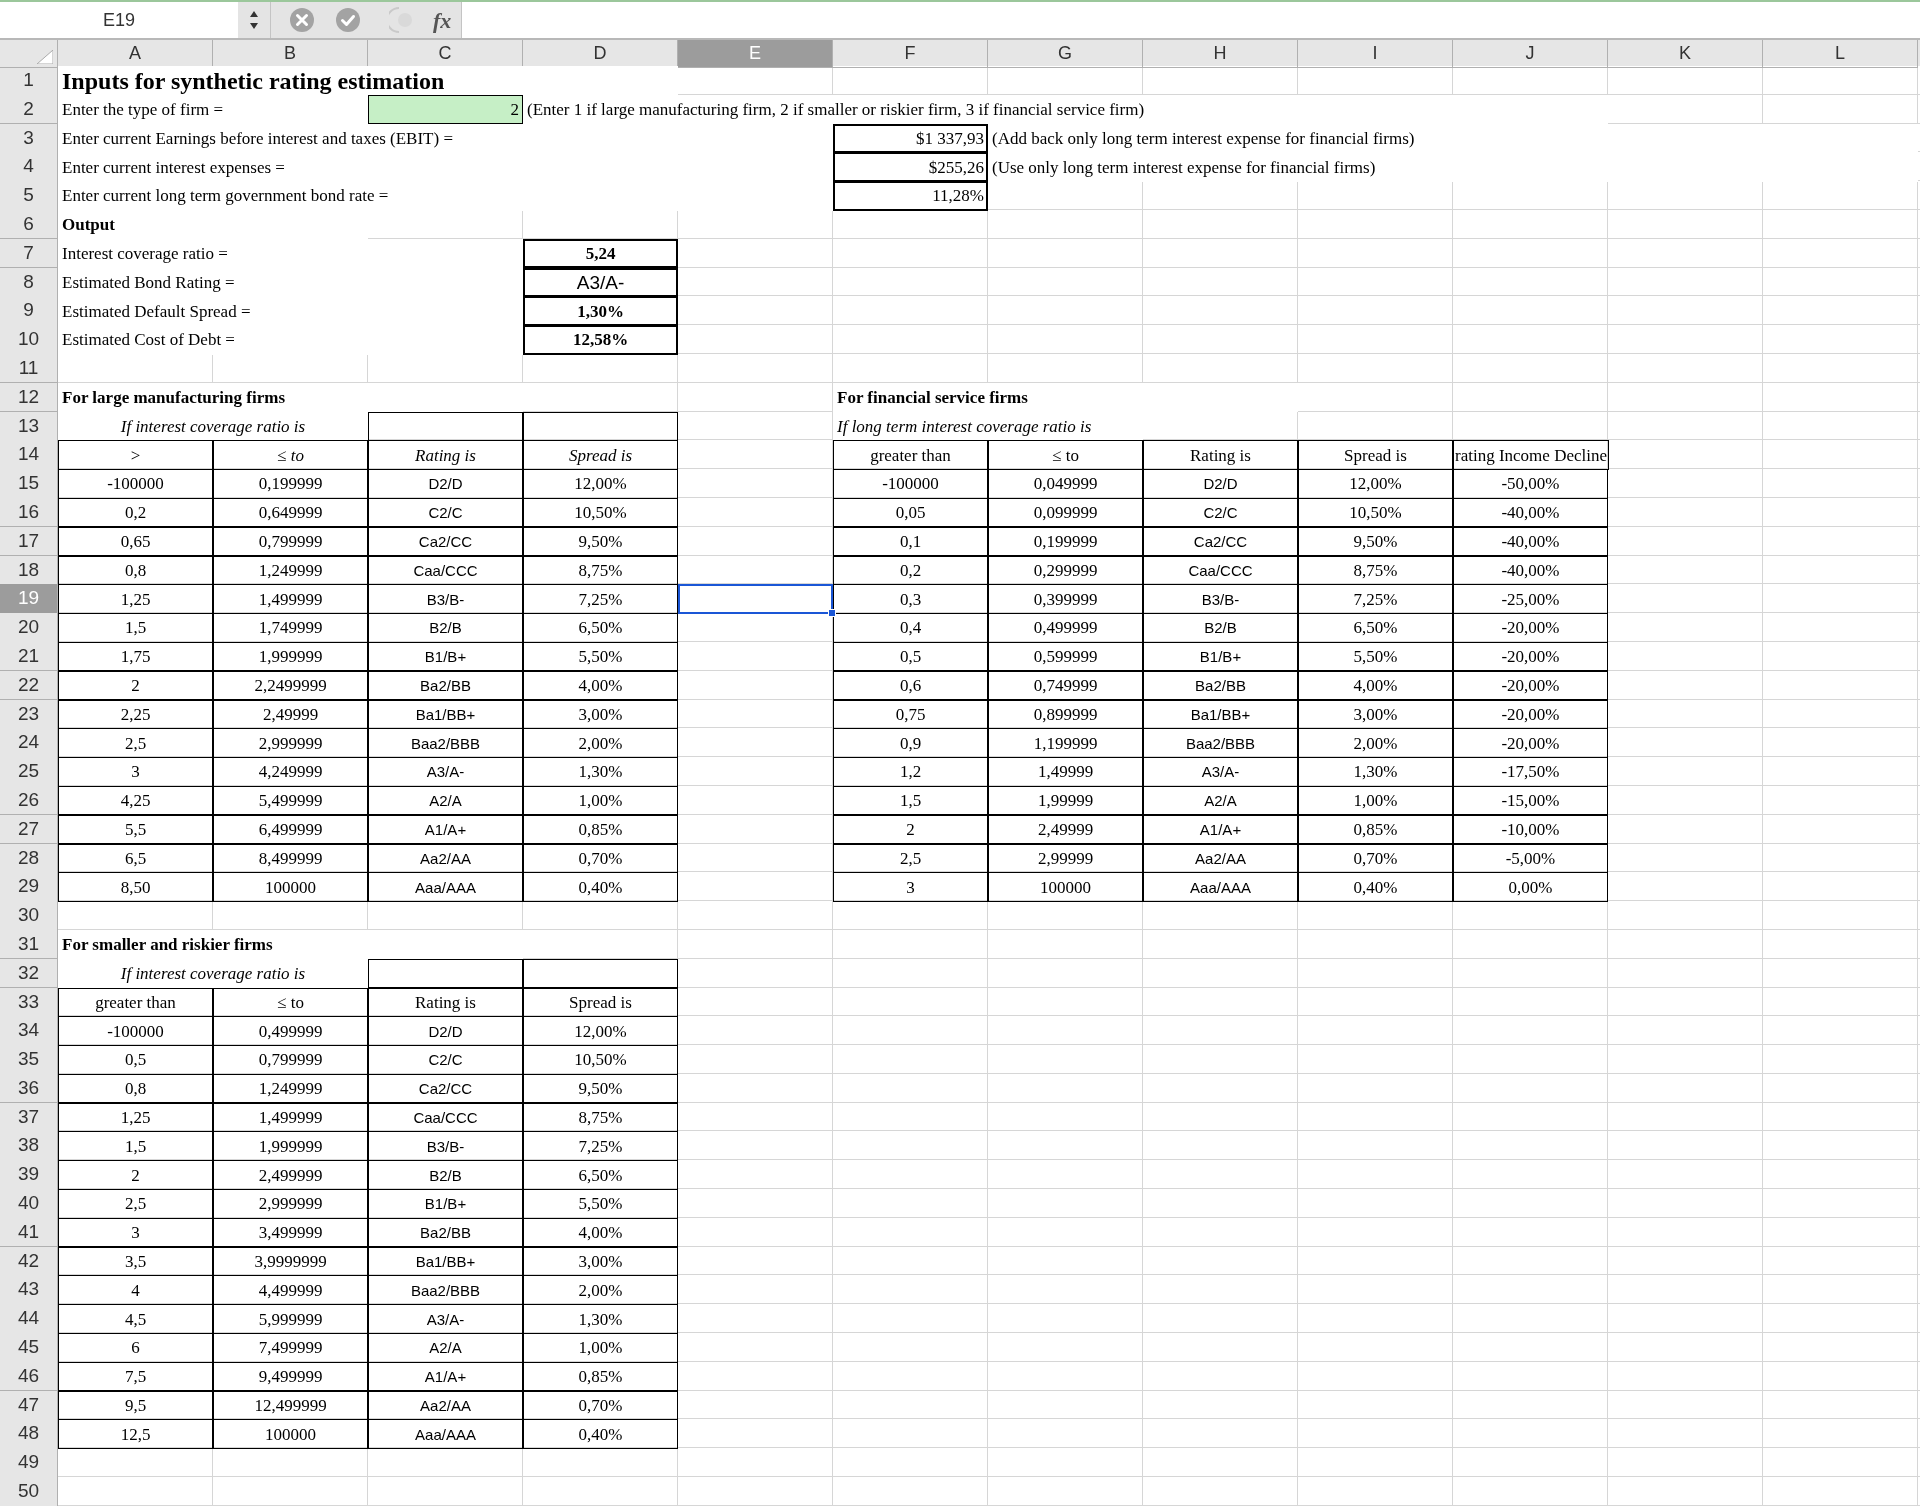 This screenshot has height=1506, width=1920. What do you see at coordinates (600, 714) in the screenshot?
I see `table-cell: 3,00%` at bounding box center [600, 714].